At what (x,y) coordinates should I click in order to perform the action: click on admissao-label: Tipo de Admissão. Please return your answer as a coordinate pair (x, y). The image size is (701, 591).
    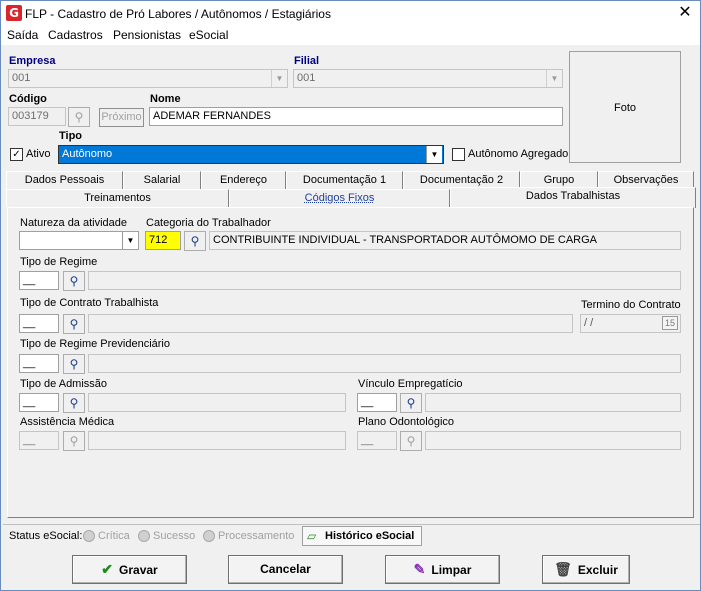
    Looking at the image, I should click on (64, 384).